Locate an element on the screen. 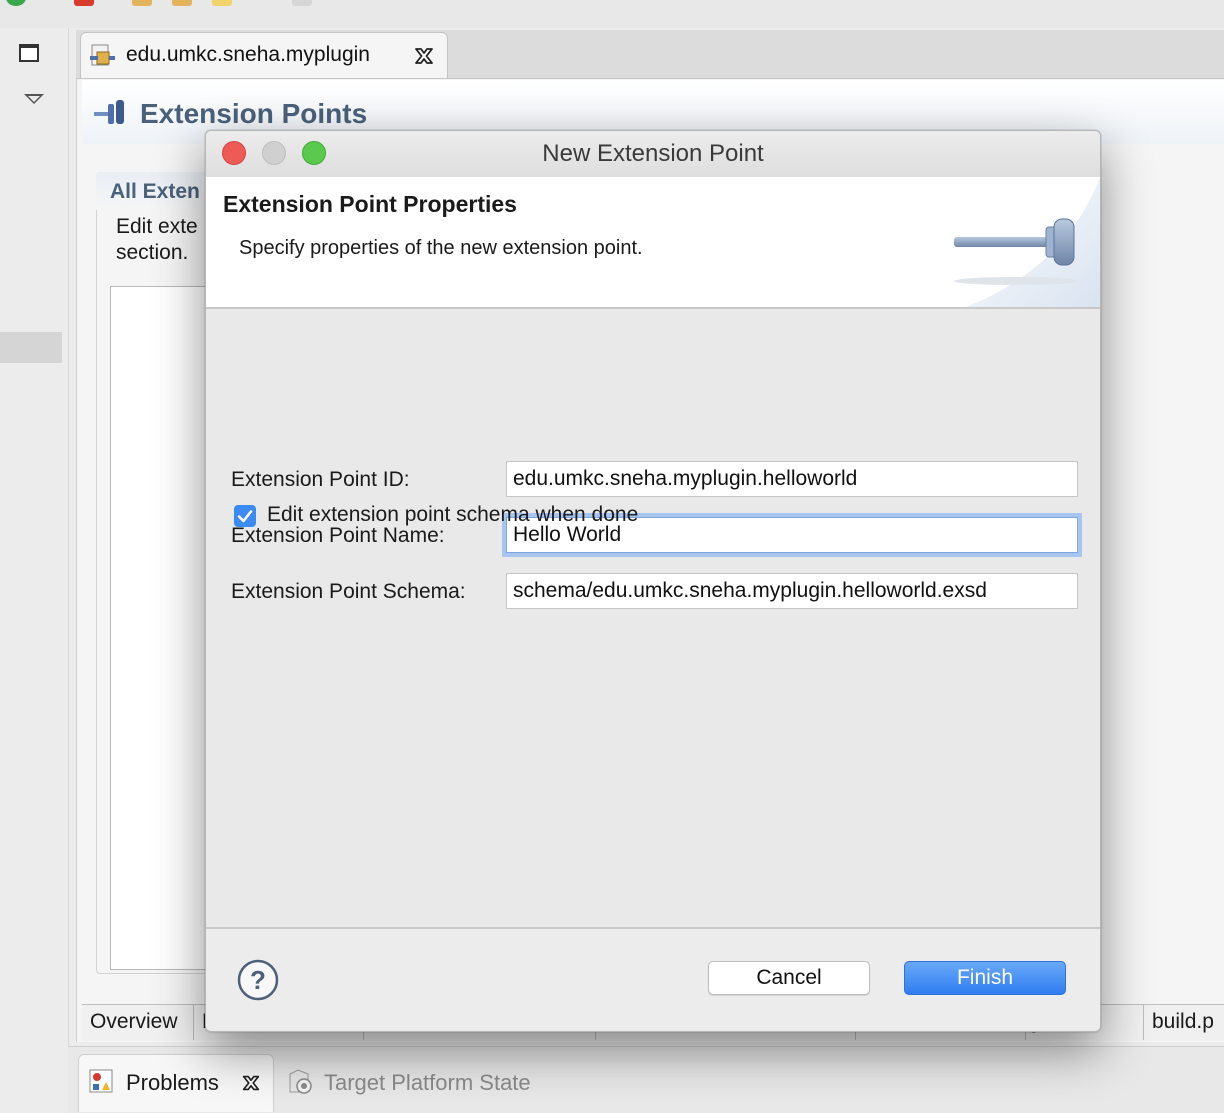 This screenshot has height=1113, width=1224. run-icon is located at coordinates (16, 3).